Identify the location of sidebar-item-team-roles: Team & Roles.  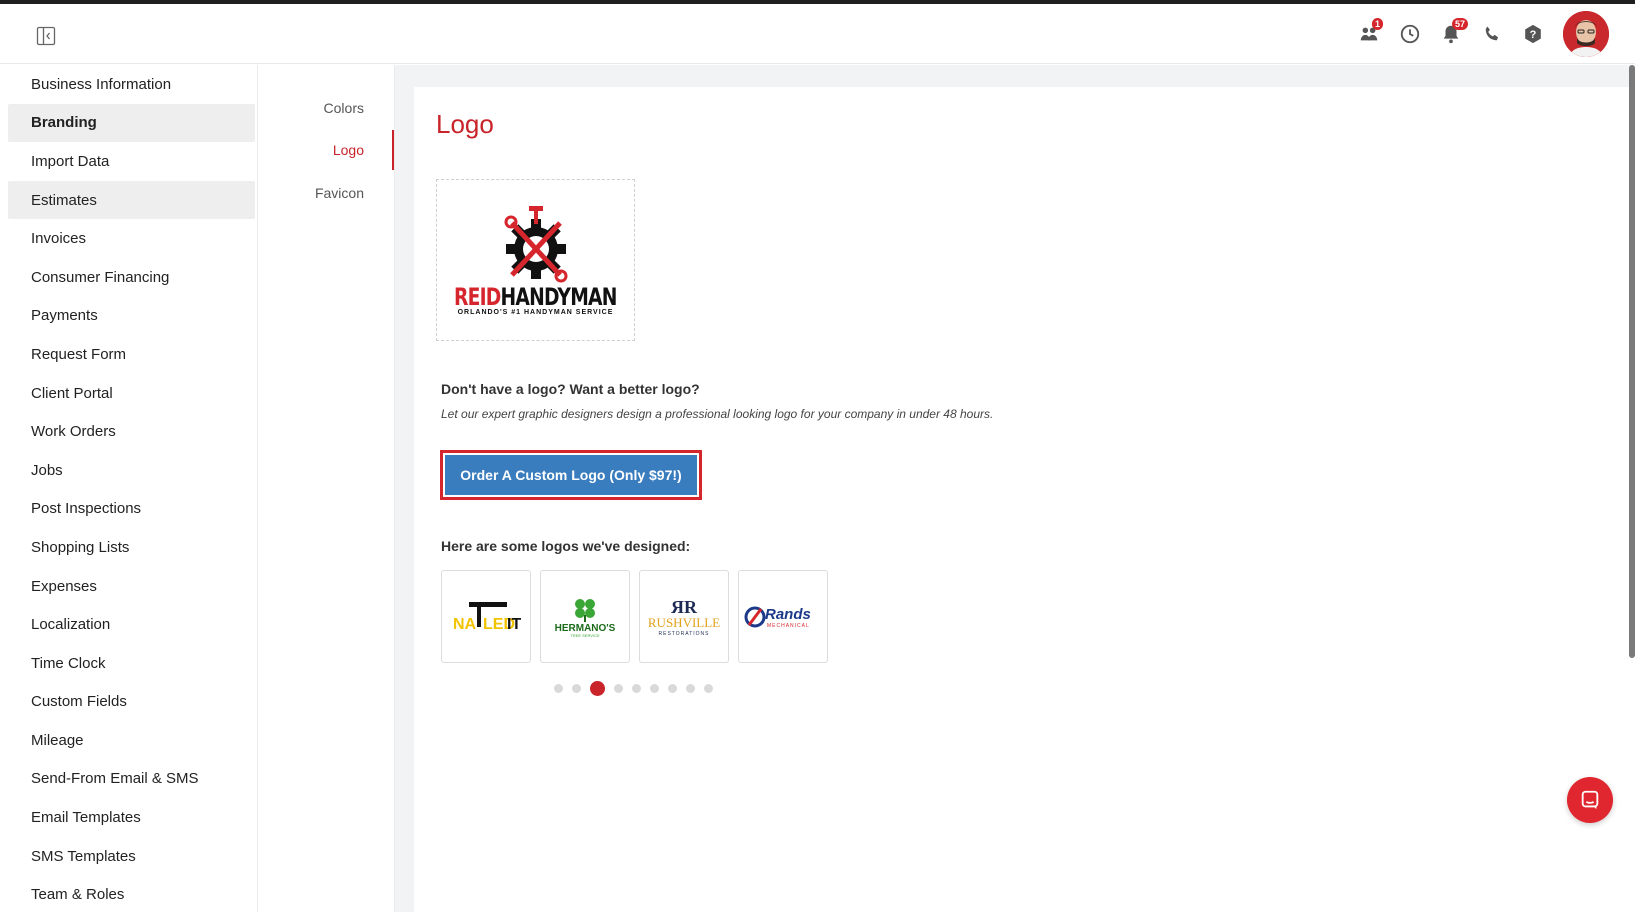
(131, 894).